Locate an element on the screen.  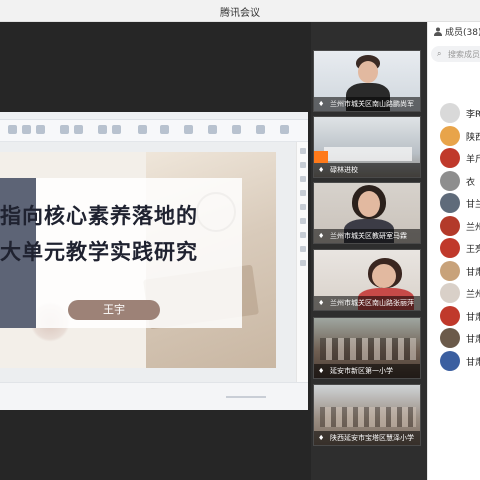
member-item: 王亮 is located at coordinates (454, 248).